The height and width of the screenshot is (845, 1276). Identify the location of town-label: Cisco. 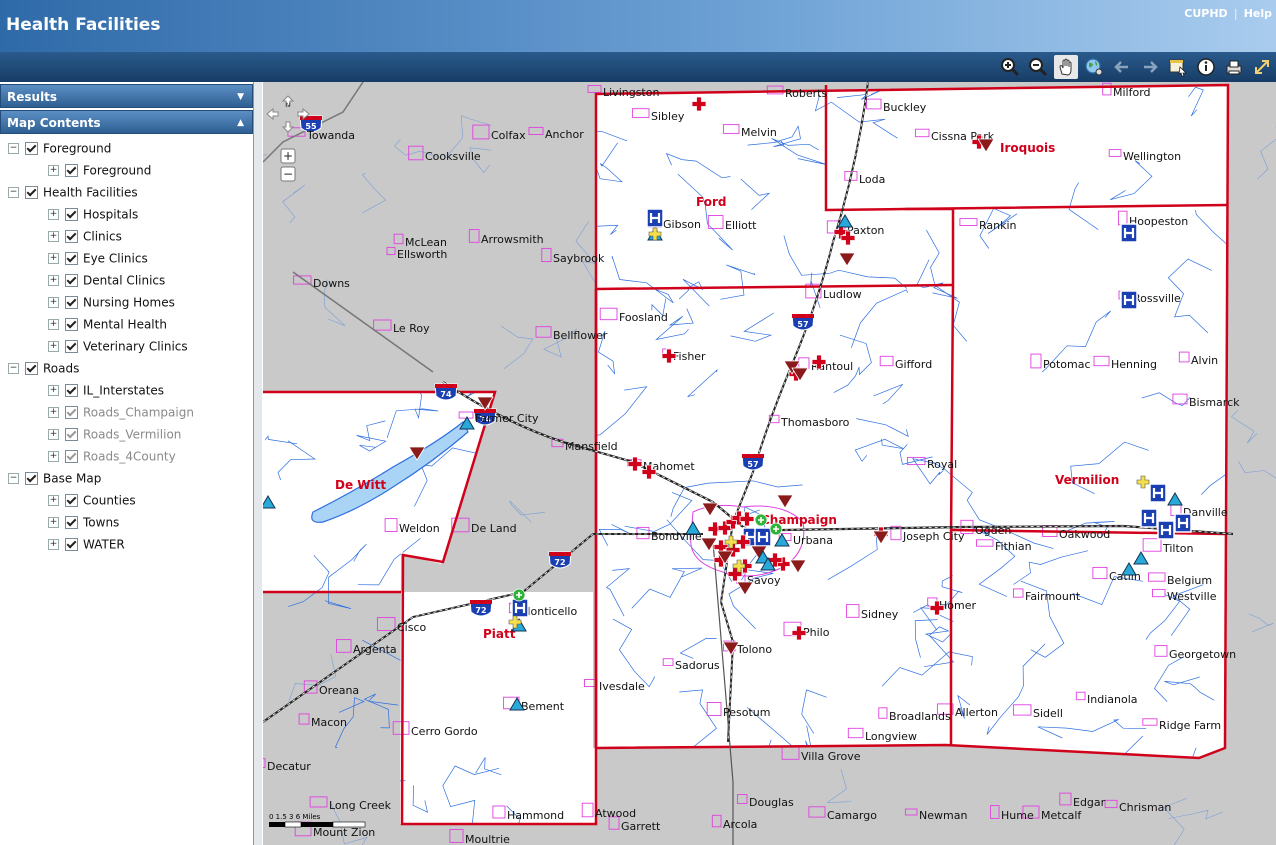
(412, 627).